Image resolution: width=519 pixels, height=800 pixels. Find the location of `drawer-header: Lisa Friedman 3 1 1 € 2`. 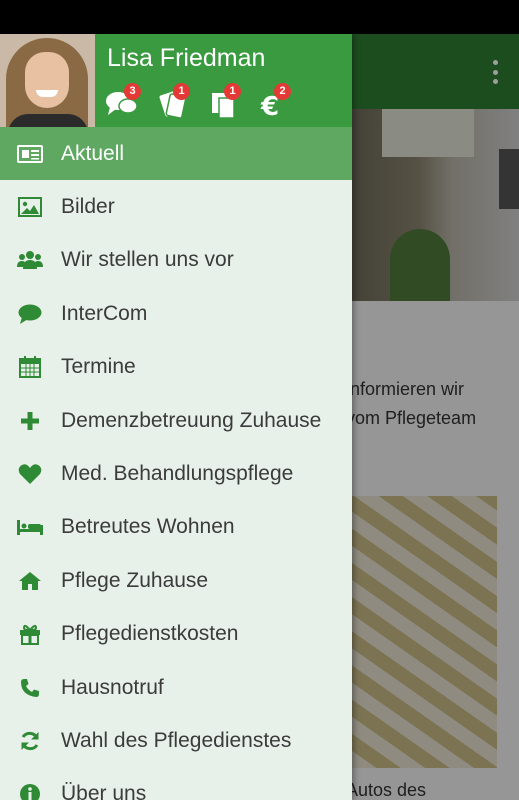

drawer-header: Lisa Friedman 3 1 1 € 2 is located at coordinates (176, 80).